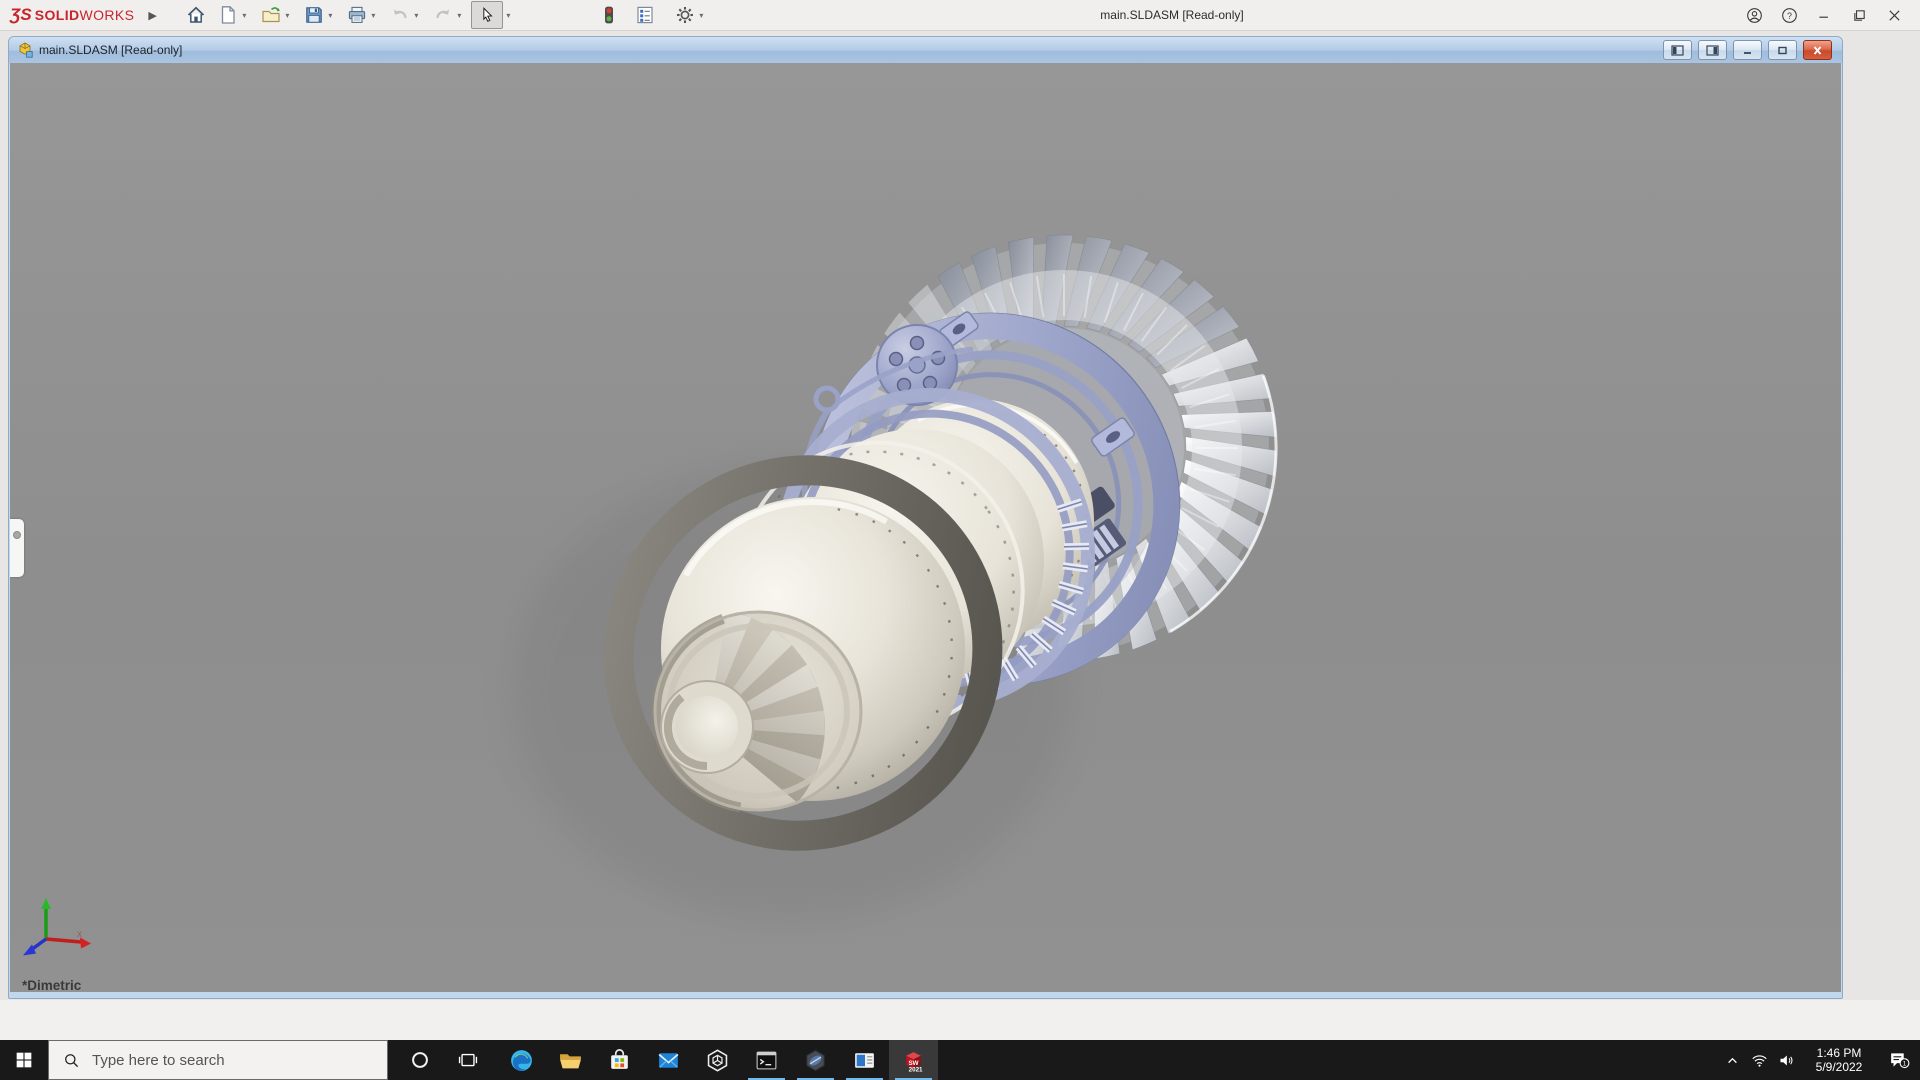  I want to click on status-strip, so click(960, 1020).